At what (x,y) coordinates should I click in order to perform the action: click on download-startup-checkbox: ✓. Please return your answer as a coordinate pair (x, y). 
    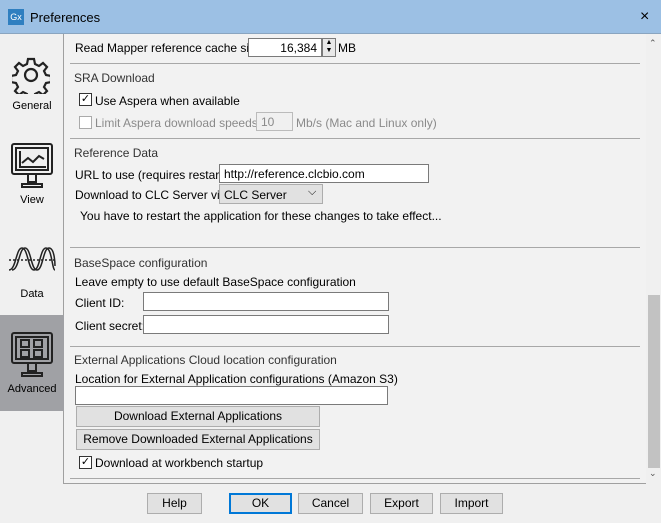
    Looking at the image, I should click on (85, 462).